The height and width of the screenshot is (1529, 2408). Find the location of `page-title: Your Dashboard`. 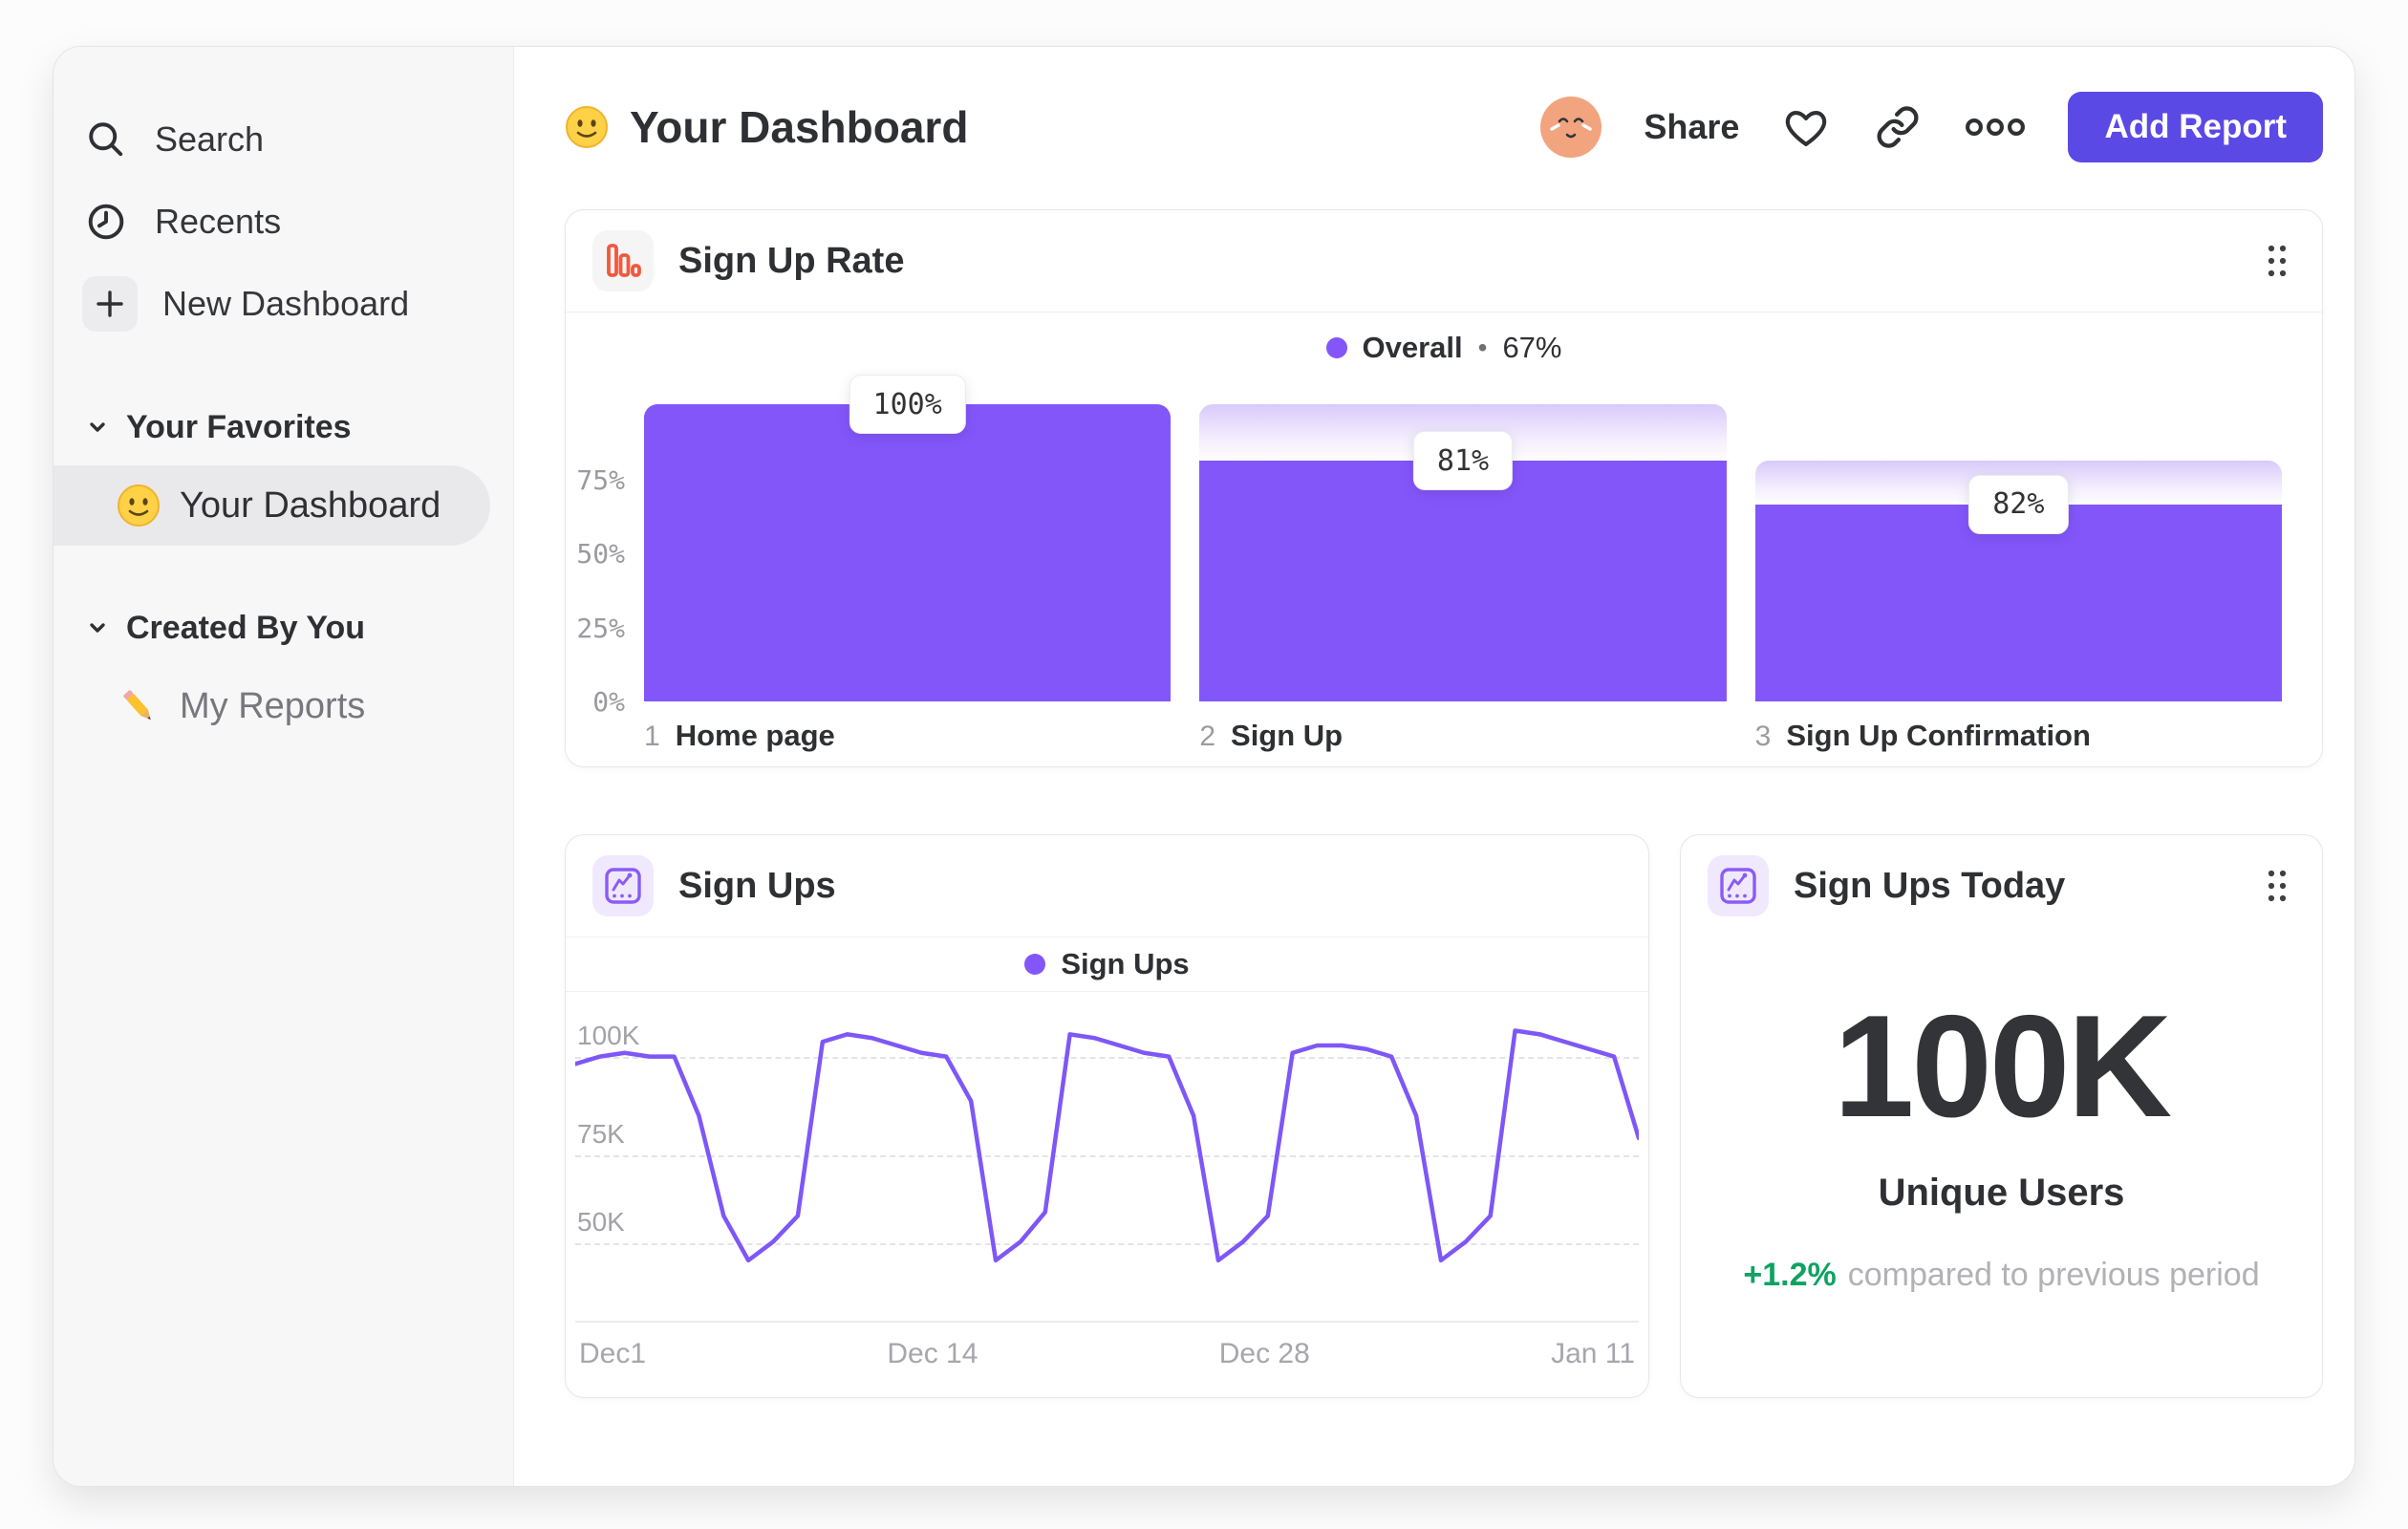

page-title: Your Dashboard is located at coordinates (800, 127).